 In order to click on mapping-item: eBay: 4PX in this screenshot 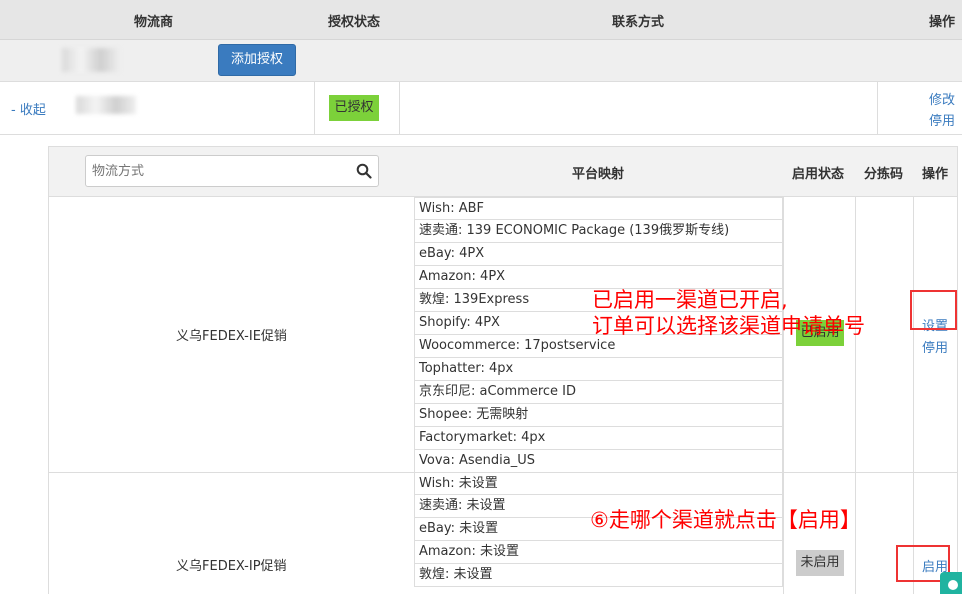, I will do `click(598, 254)`.